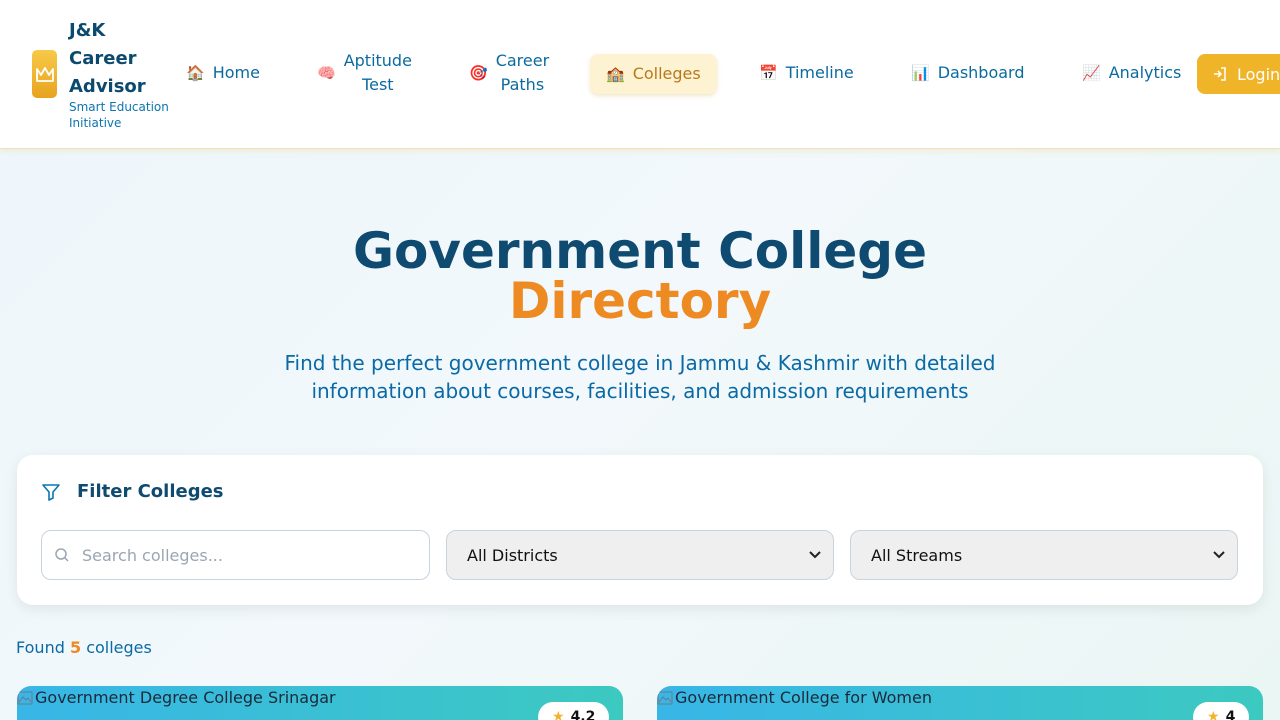 This screenshot has width=1280, height=720. I want to click on page-title: Government College Directory, so click(640, 276).